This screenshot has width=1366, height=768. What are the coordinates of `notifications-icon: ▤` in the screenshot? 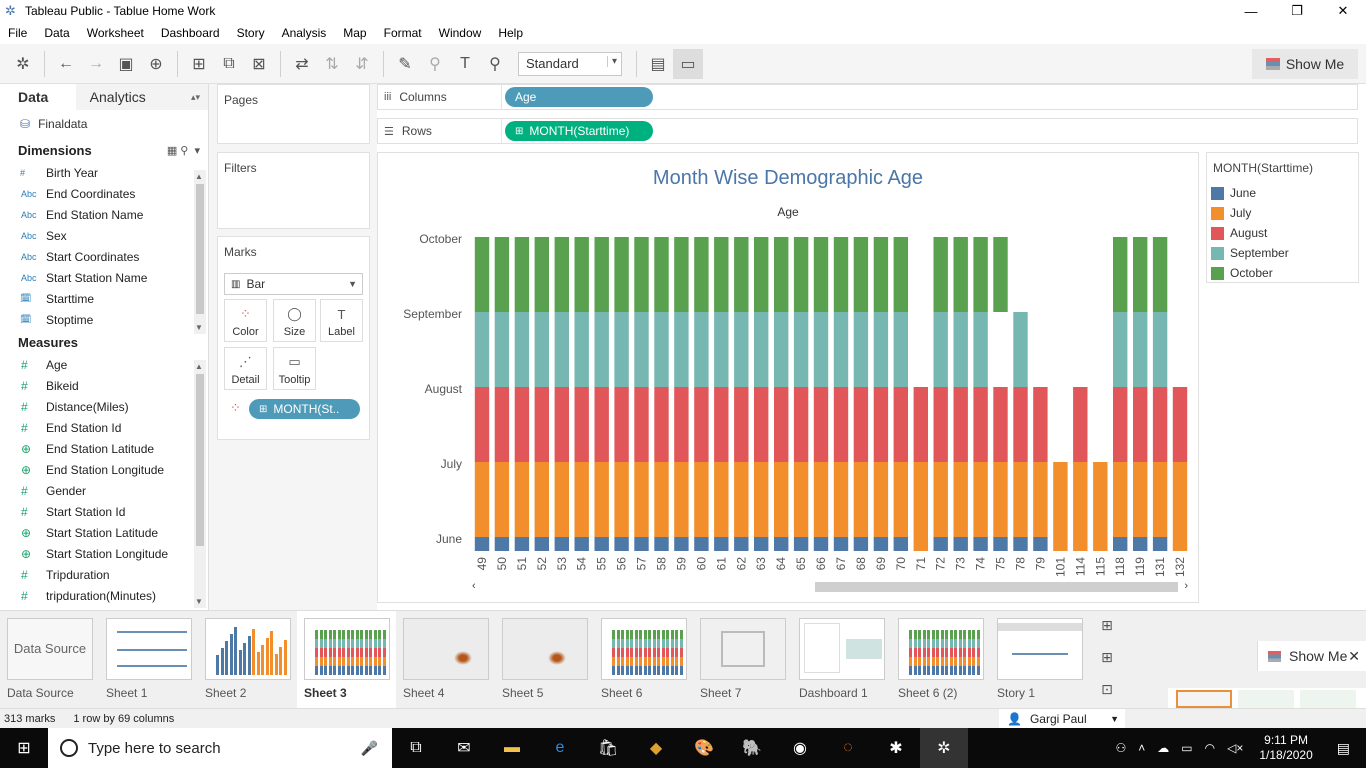 It's located at (1343, 748).